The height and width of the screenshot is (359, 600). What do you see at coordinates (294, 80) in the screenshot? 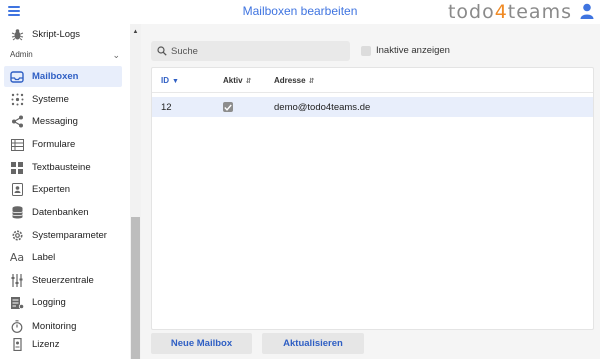
I see `column-header-adresse: Adresse ⇵` at bounding box center [294, 80].